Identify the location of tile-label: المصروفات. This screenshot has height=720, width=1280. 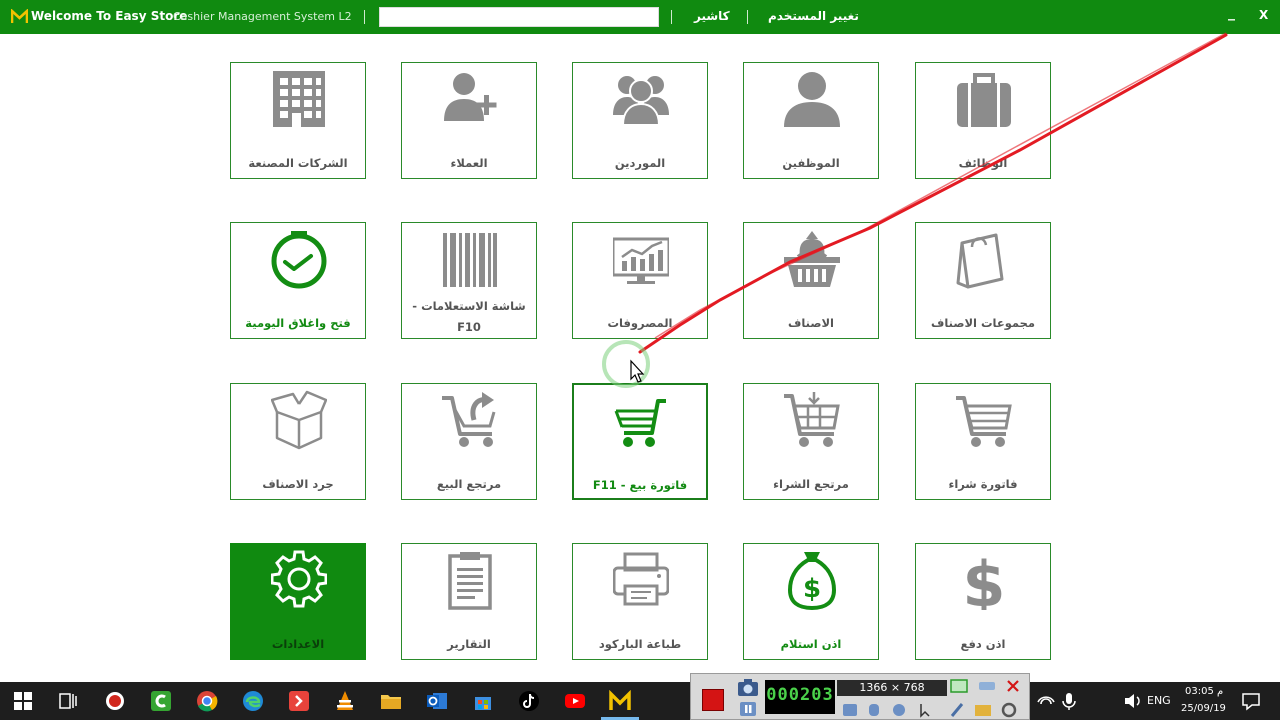
(640, 323).